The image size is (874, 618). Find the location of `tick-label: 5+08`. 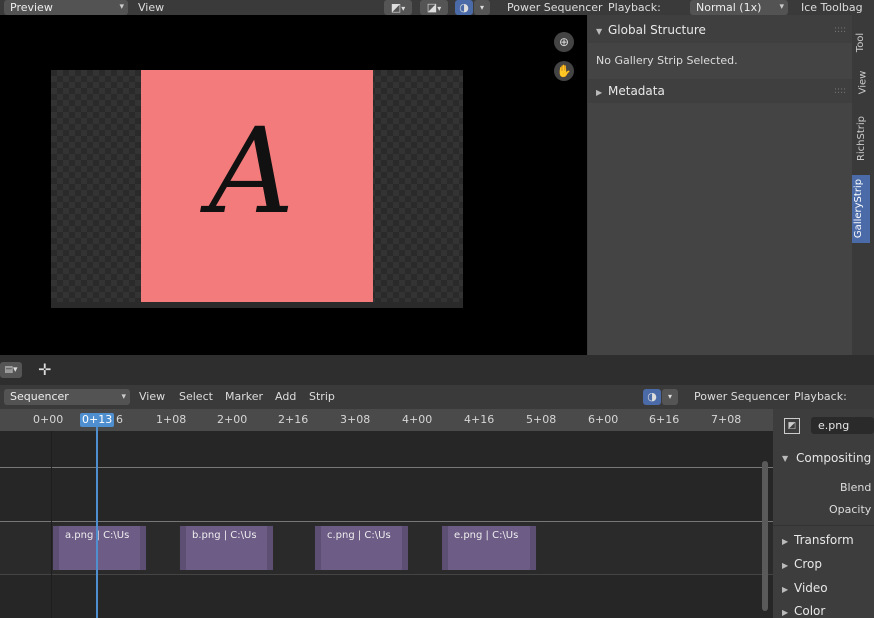

tick-label: 5+08 is located at coordinates (541, 419).